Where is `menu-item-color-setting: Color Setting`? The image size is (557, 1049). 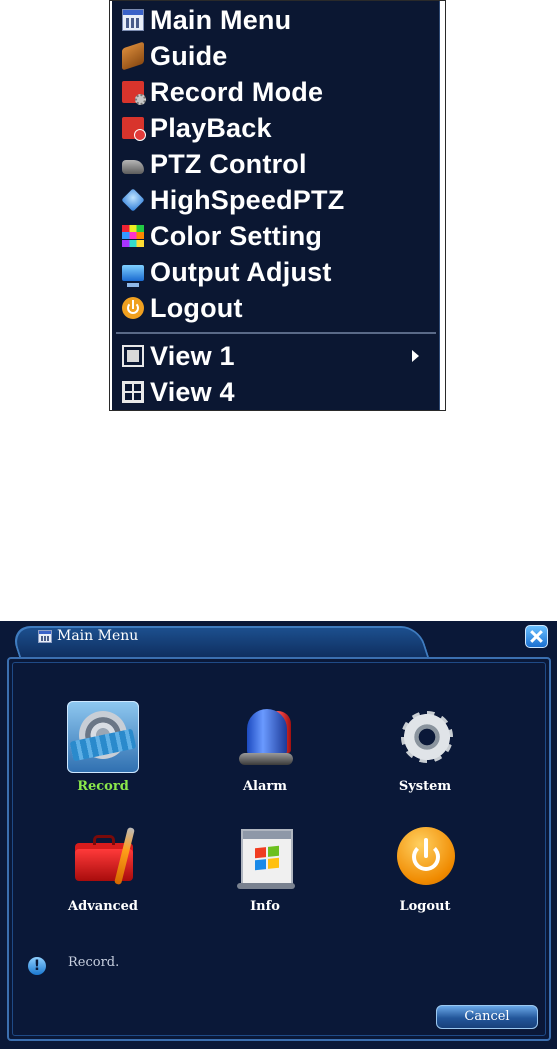
menu-item-color-setting: Color Setting is located at coordinates (222, 236).